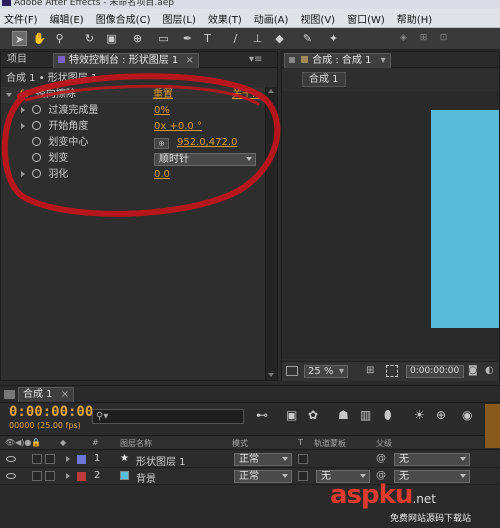 The width and height of the screenshot is (500, 528). Describe the element at coordinates (111, 38) in the screenshot. I see `camera-tool-icon: ▣` at that location.